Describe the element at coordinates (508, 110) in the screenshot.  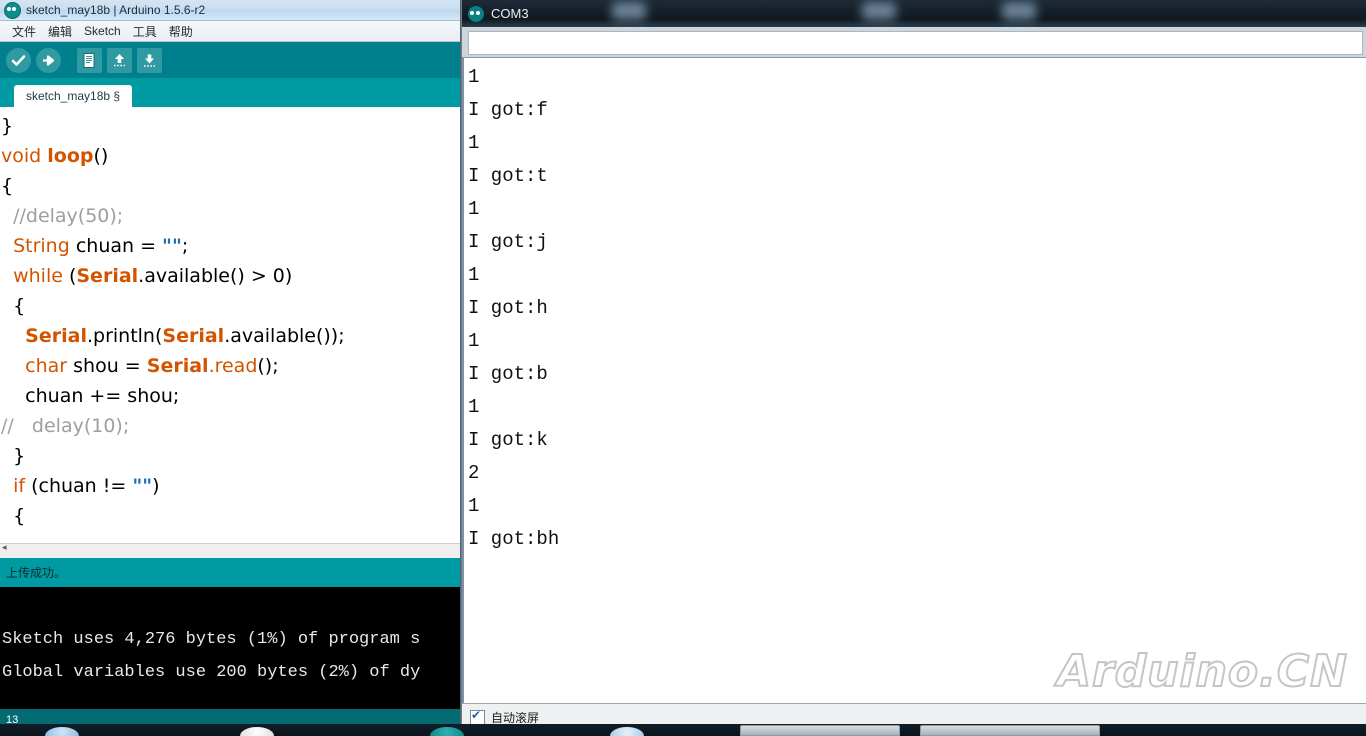
I see `serial-output-line: I got:f` at that location.